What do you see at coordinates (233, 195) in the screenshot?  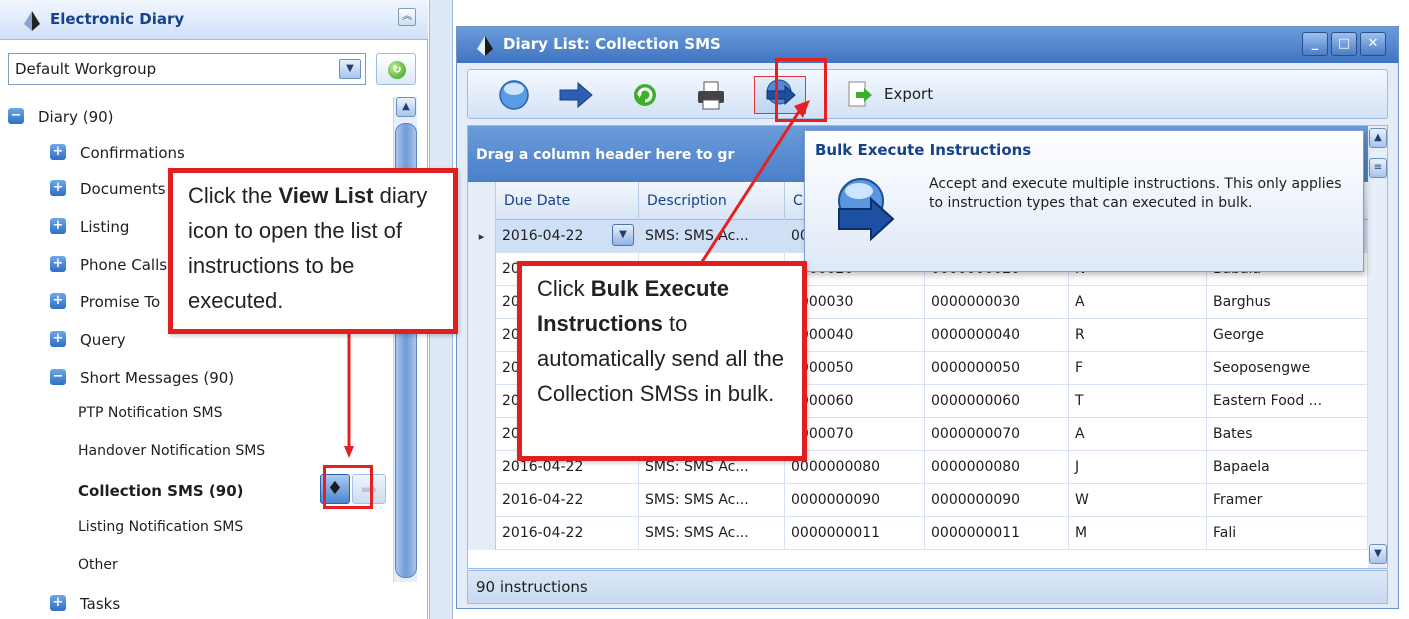 I see `callout-text: Click the` at bounding box center [233, 195].